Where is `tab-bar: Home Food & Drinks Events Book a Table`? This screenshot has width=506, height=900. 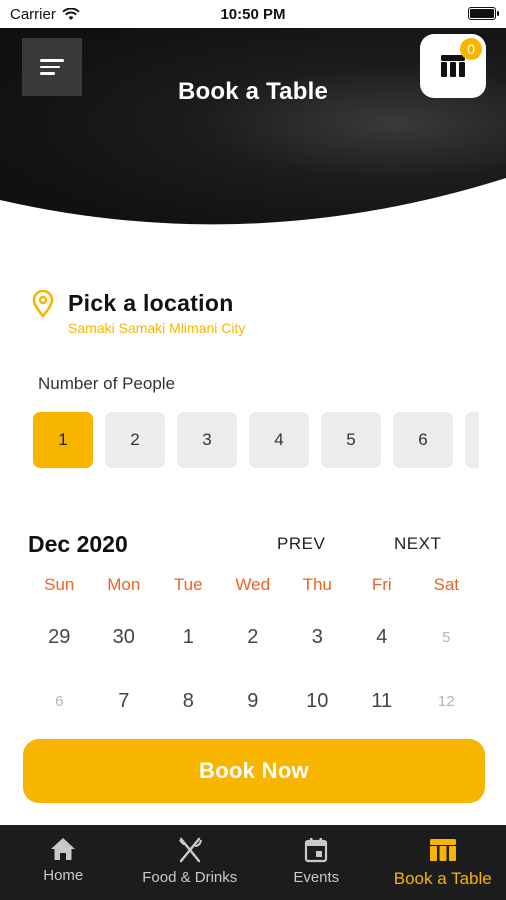
tab-bar: Home Food & Drinks Events Book a Table is located at coordinates (253, 862).